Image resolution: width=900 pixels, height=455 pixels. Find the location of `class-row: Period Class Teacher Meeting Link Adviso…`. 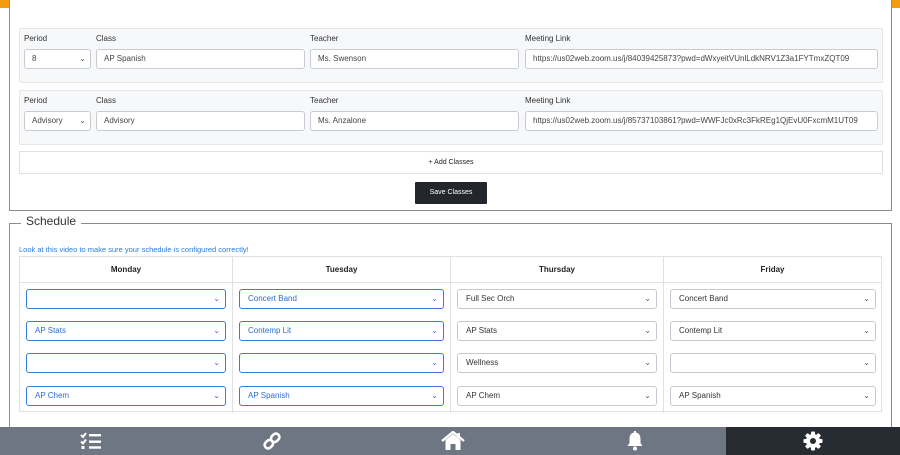

class-row: Period Class Teacher Meeting Link Adviso… is located at coordinates (451, 117).